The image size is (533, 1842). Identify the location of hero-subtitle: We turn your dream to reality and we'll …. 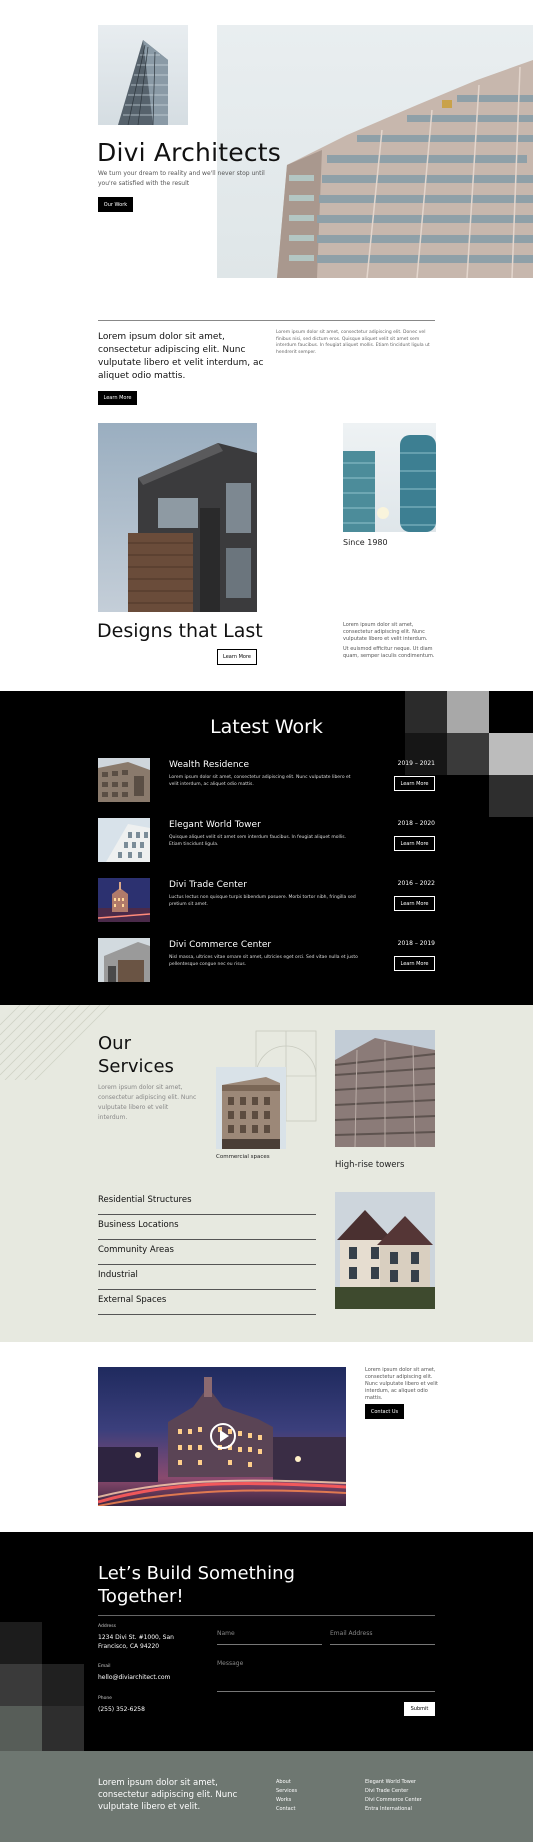
(181, 178).